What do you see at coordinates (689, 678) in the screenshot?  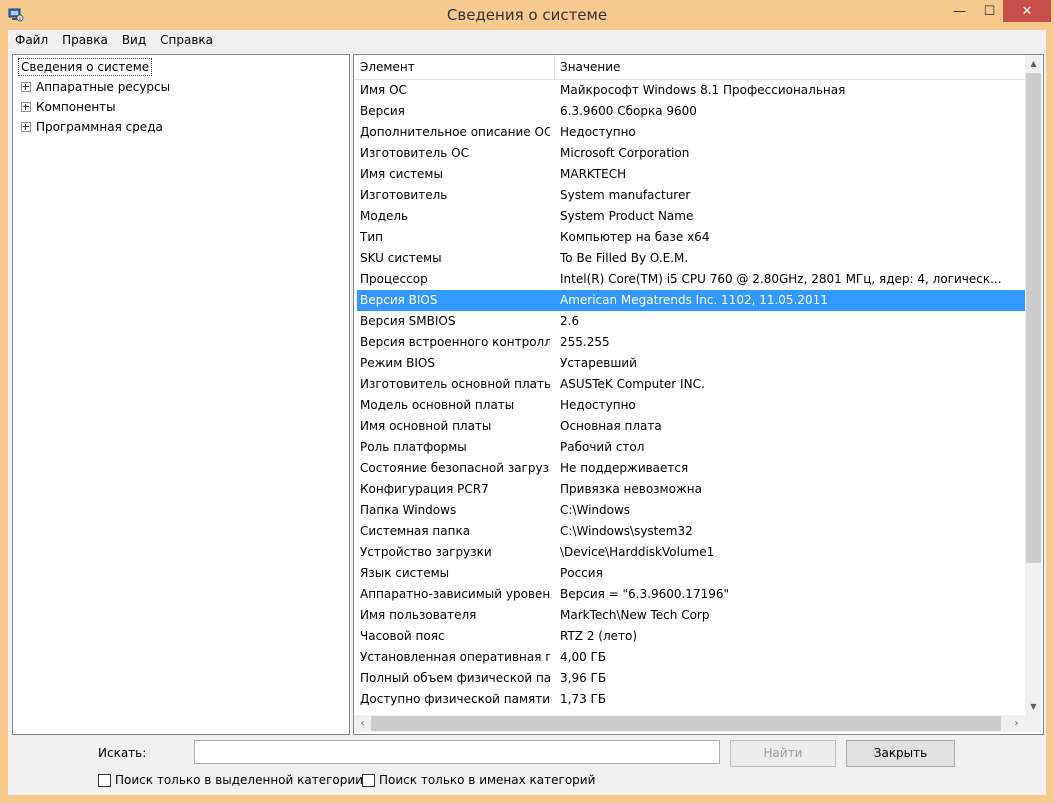 I see `table-row: Полный объем физической па... 3,96 ГБ` at bounding box center [689, 678].